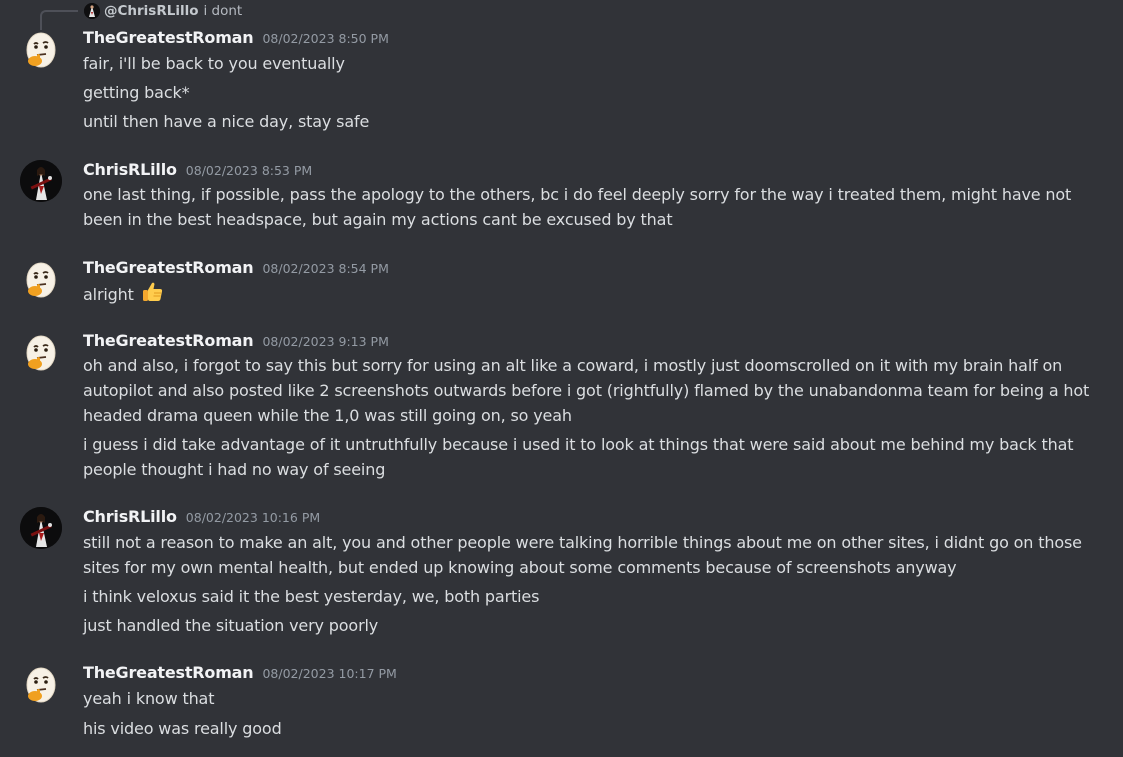 The image size is (1123, 757). I want to click on message-header: ChrisRLillo 08/02/2023 8:53 PM, so click(197, 169).